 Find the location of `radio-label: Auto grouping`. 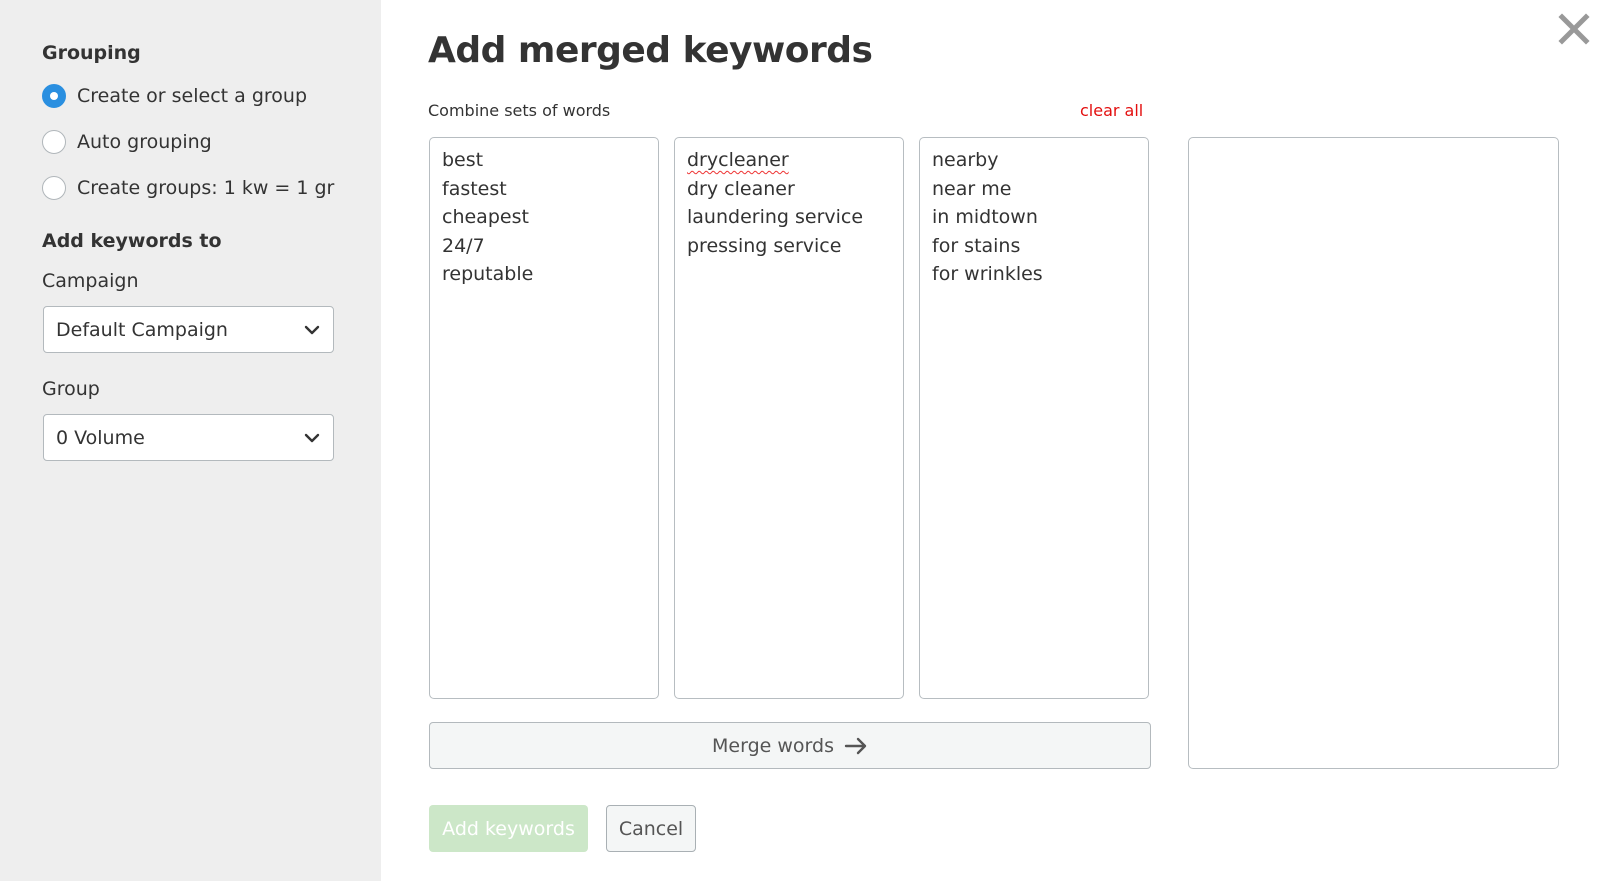

radio-label: Auto grouping is located at coordinates (144, 142).